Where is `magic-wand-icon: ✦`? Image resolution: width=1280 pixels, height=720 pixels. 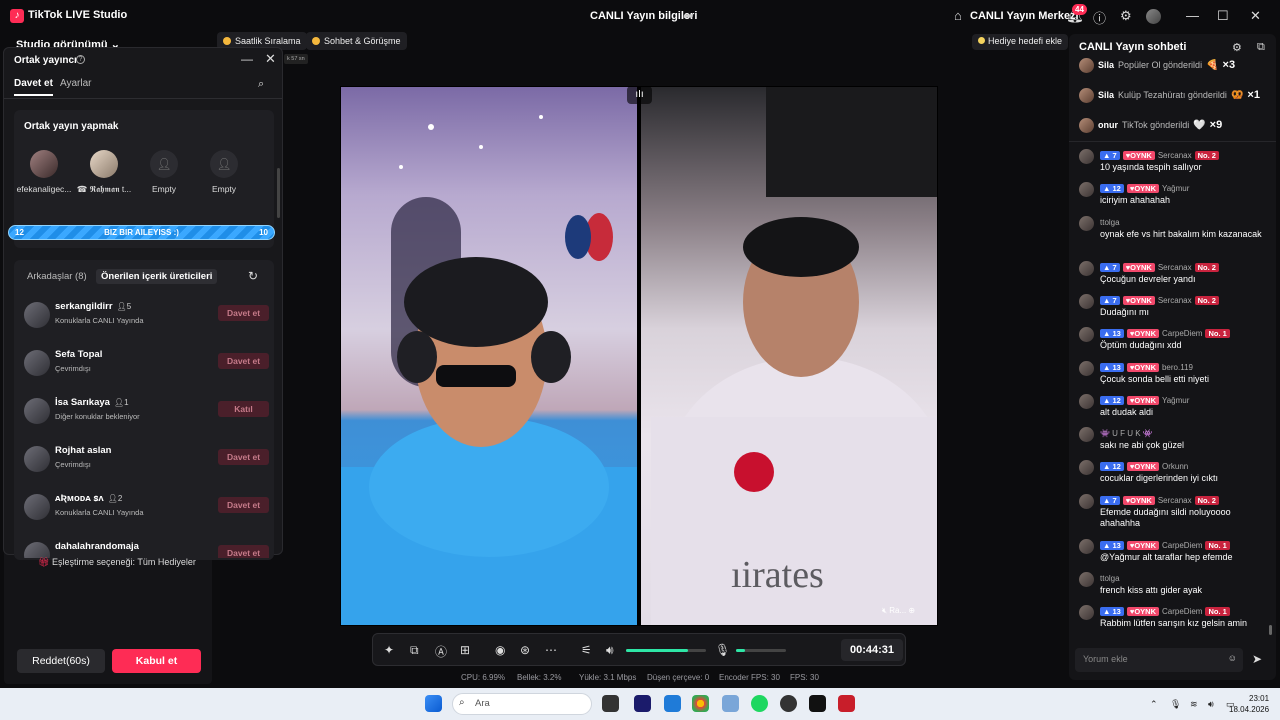 magic-wand-icon: ✦ is located at coordinates (389, 650).